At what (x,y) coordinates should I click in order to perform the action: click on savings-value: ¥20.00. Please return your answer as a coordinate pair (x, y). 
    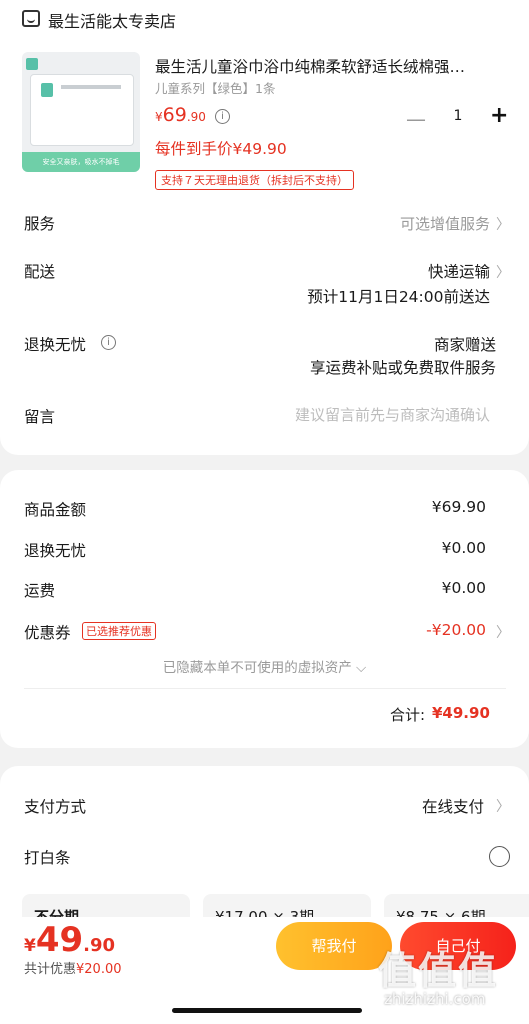
    Looking at the image, I should click on (99, 969).